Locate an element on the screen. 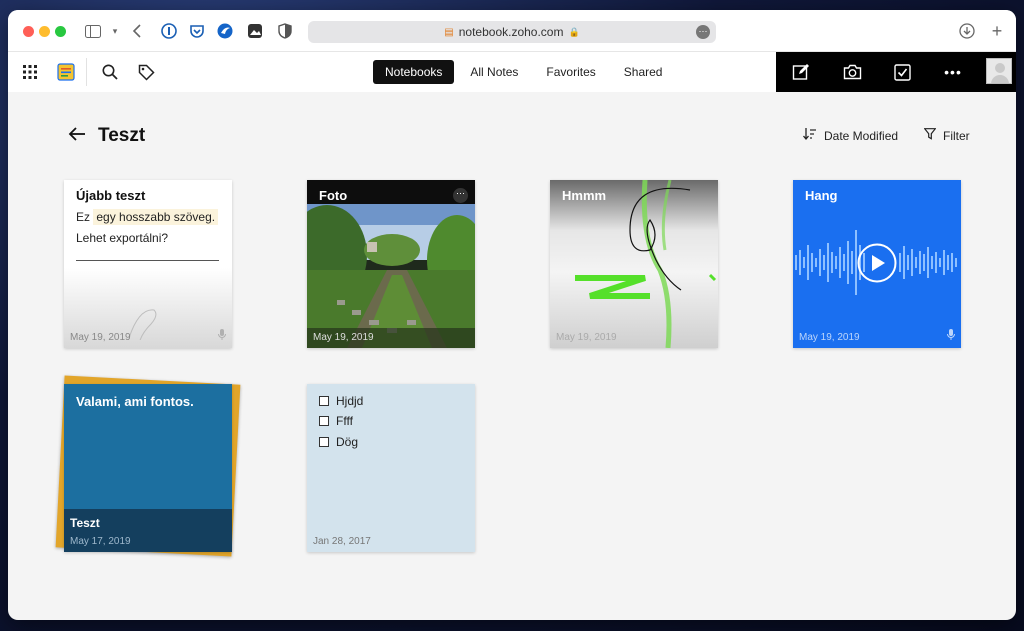 The width and height of the screenshot is (1024, 631). tab-shared: Shared is located at coordinates (643, 72).